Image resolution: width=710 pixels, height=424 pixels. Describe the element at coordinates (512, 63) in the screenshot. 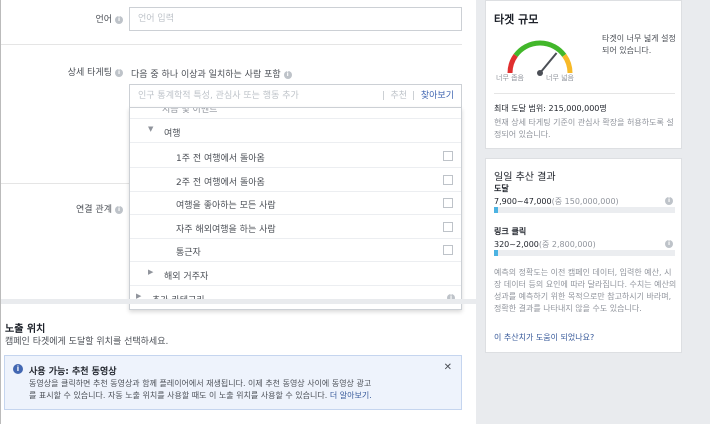

I see `gauge-segment-red` at that location.